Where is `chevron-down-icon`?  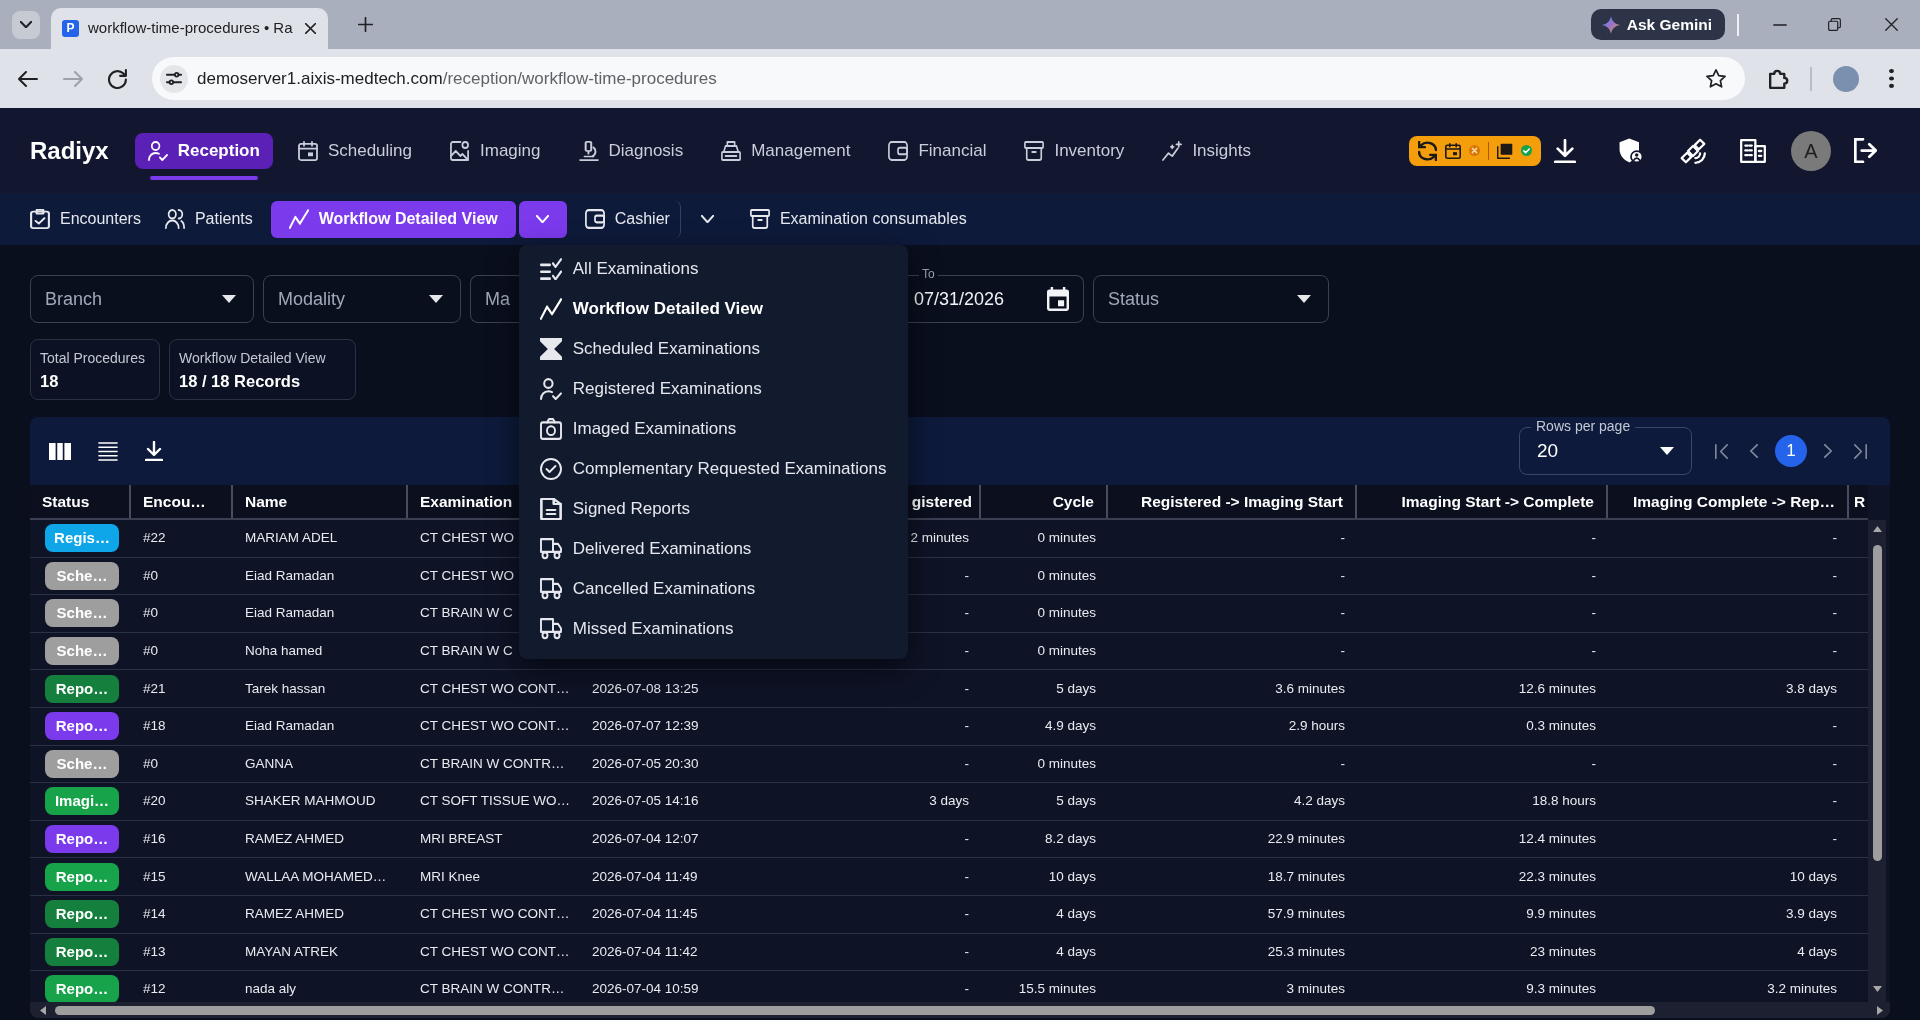 chevron-down-icon is located at coordinates (543, 219).